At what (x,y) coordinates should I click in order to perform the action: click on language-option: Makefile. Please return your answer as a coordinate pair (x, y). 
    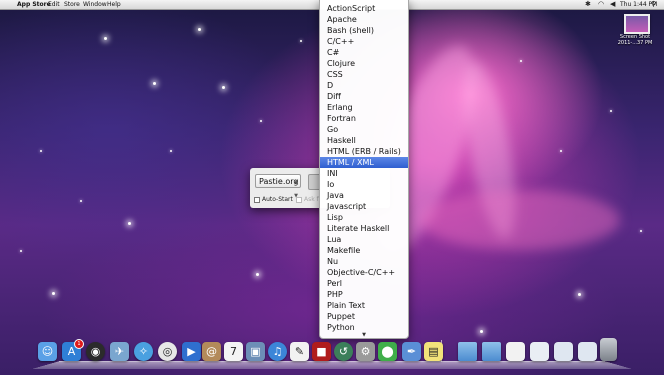
    Looking at the image, I should click on (364, 250).